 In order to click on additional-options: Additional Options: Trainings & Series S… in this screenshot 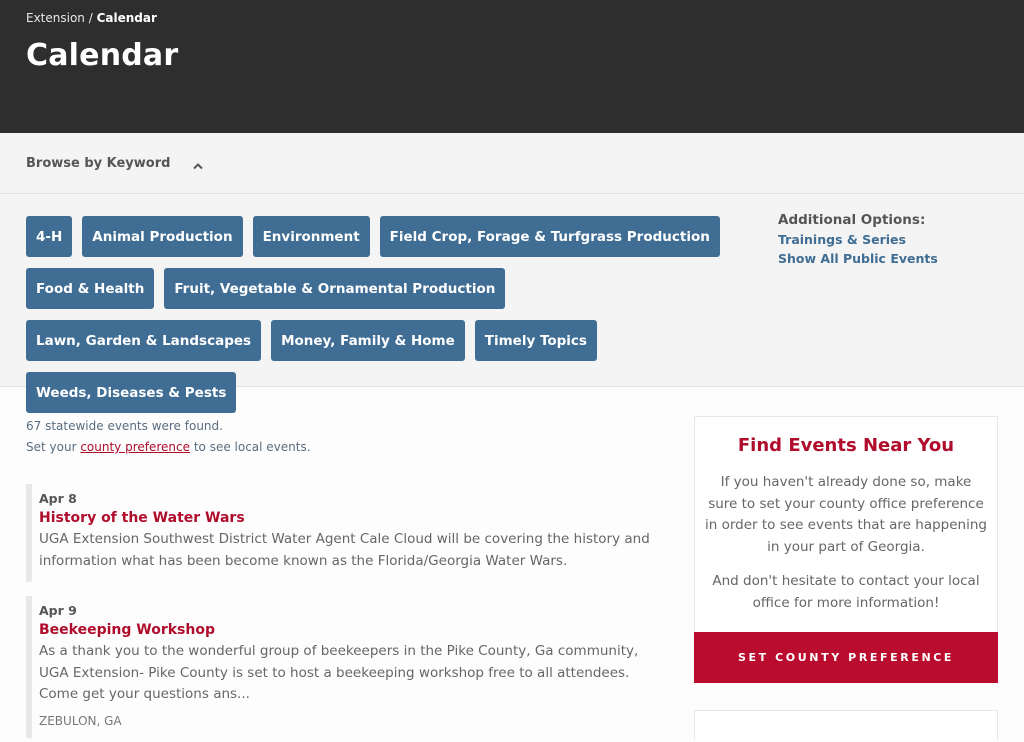, I will do `click(858, 239)`.